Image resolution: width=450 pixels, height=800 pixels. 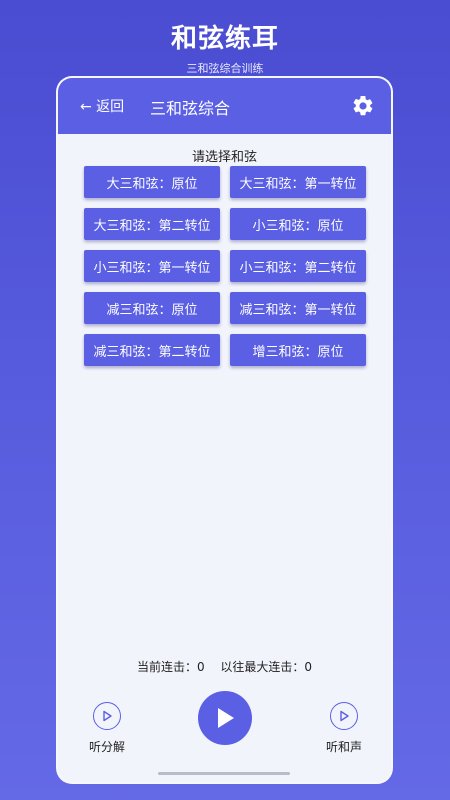 I want to click on top-app-bar: ← 返回 三和弦综合, so click(x=224, y=106).